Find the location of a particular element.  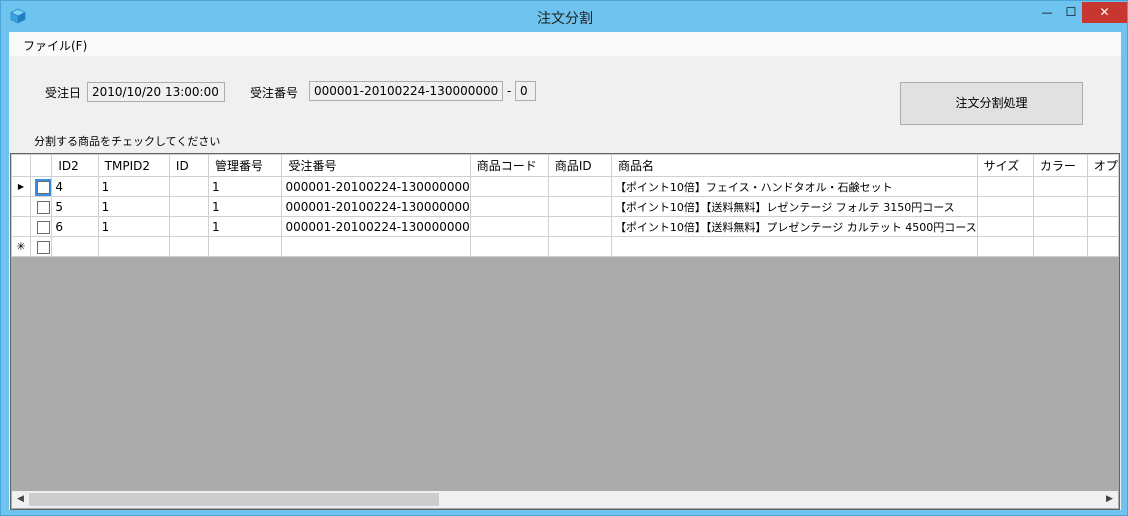

title-bar: 注文分割 — ☐ ✕ is located at coordinates (564, 16).